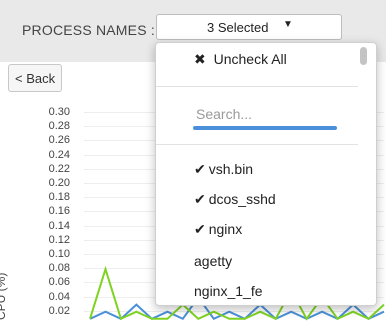 This screenshot has height=330, width=386. What do you see at coordinates (288, 24) in the screenshot?
I see `caret-down-icon: ▼` at bounding box center [288, 24].